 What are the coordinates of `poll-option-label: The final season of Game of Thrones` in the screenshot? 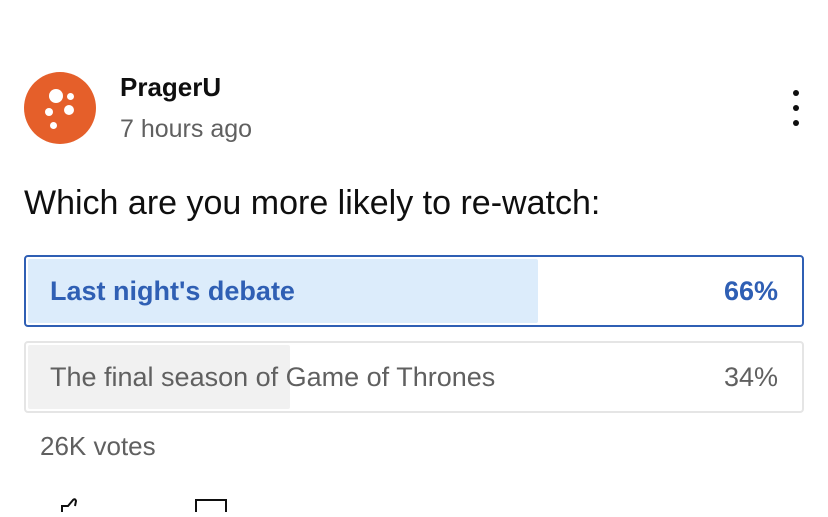 It's located at (273, 376).